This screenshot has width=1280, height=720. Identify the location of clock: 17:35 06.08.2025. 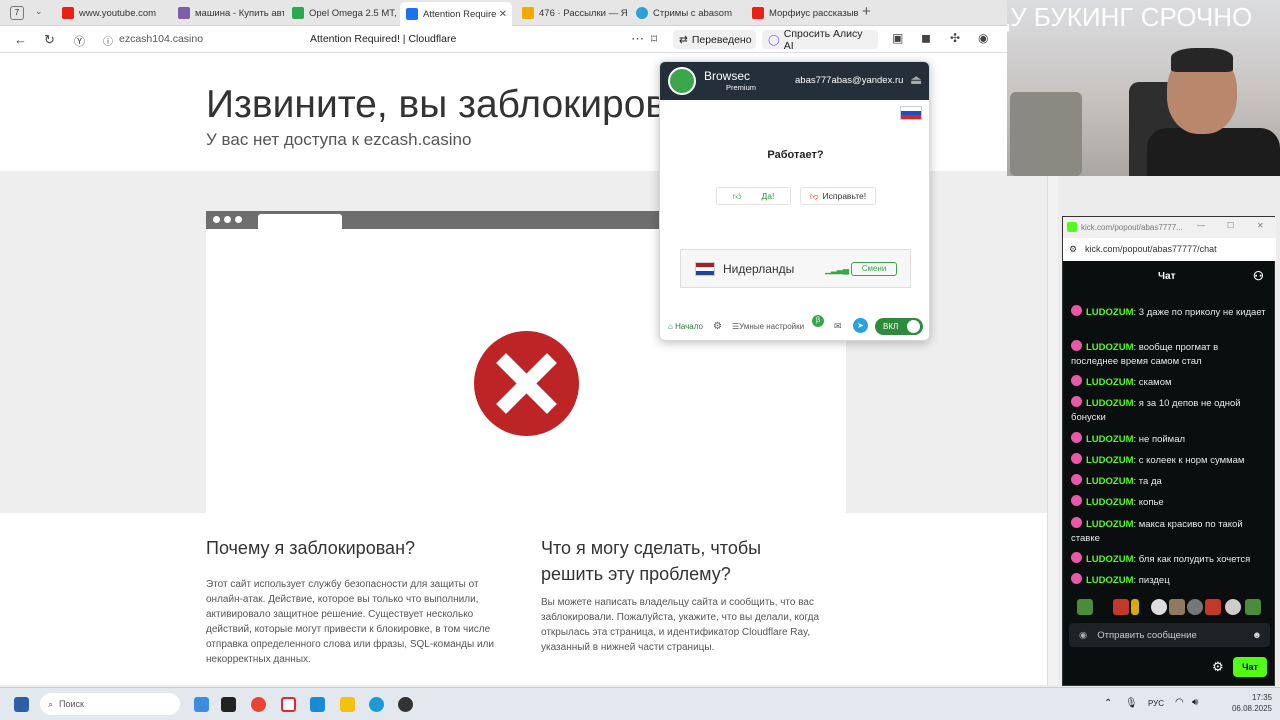
(1252, 703).